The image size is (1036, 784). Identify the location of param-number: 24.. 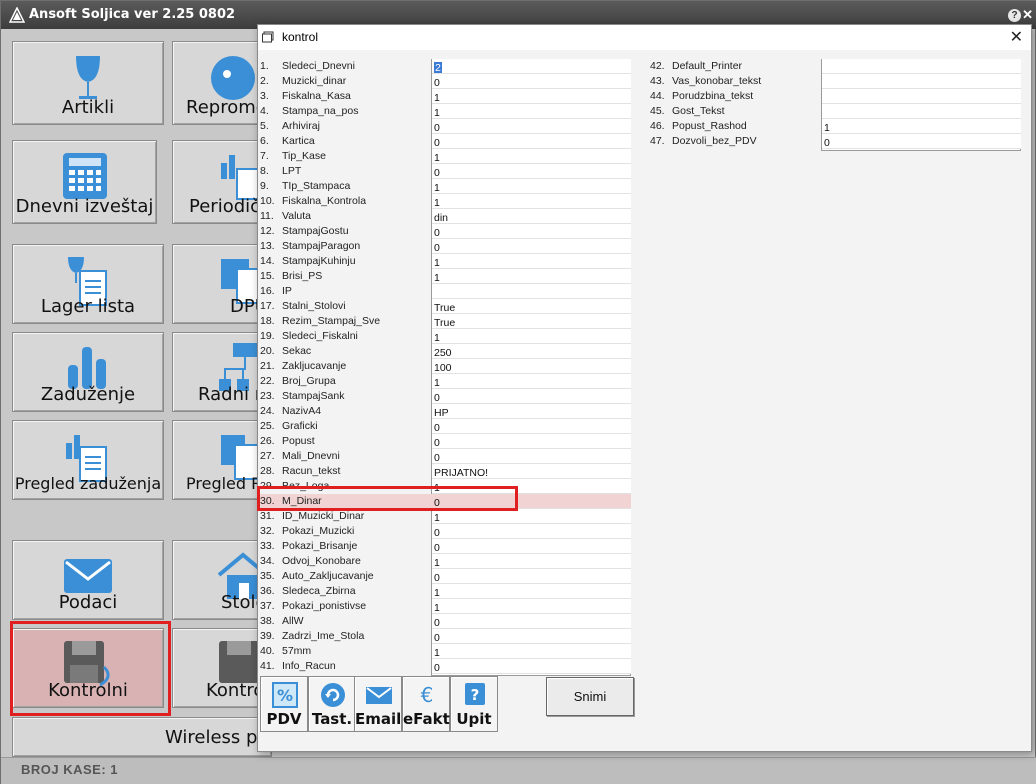
(267, 411).